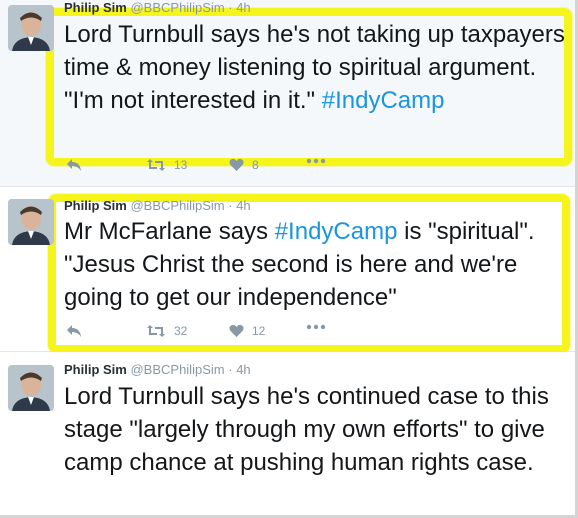 Image resolution: width=578 pixels, height=518 pixels. What do you see at coordinates (255, 165) in the screenshot?
I see `like-count: 8` at bounding box center [255, 165].